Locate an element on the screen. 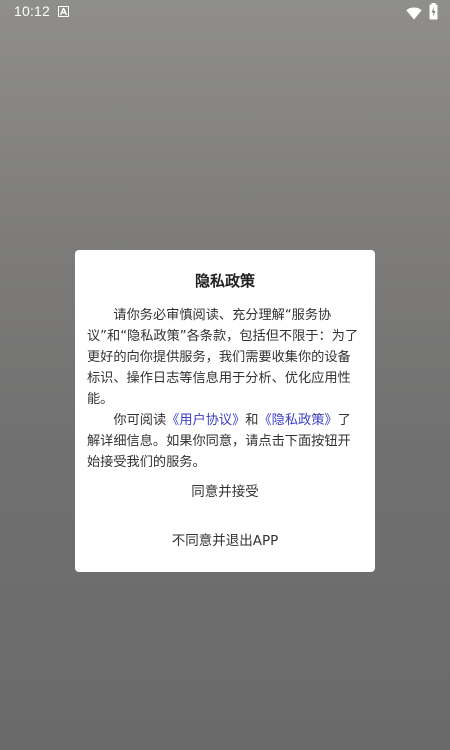 The width and height of the screenshot is (450, 750). status-bar: 10:12 is located at coordinates (225, 12).